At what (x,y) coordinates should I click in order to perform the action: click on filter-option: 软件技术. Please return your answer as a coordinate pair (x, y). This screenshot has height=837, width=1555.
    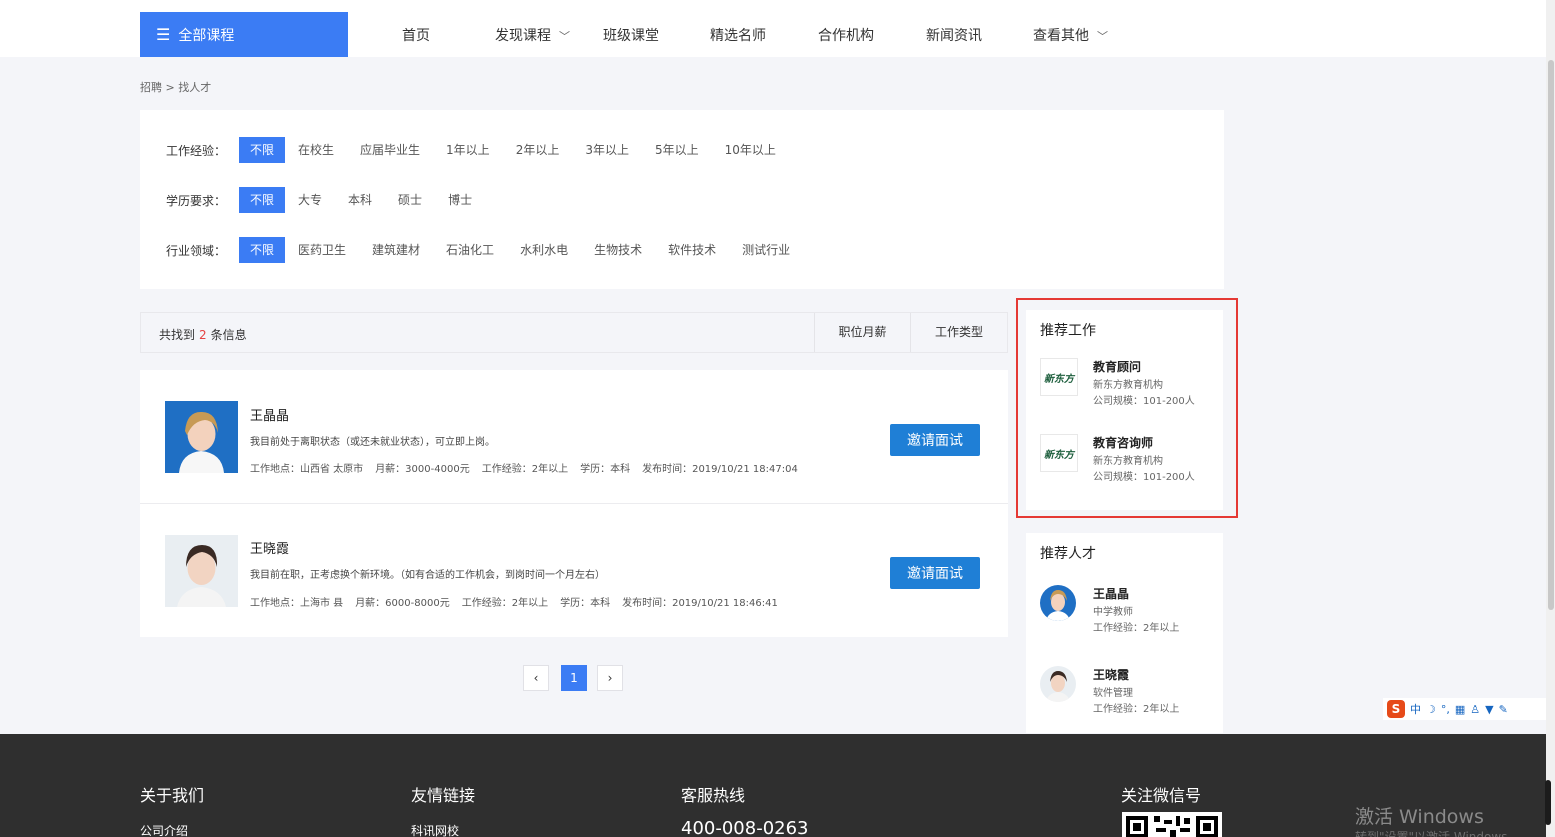
    Looking at the image, I should click on (692, 250).